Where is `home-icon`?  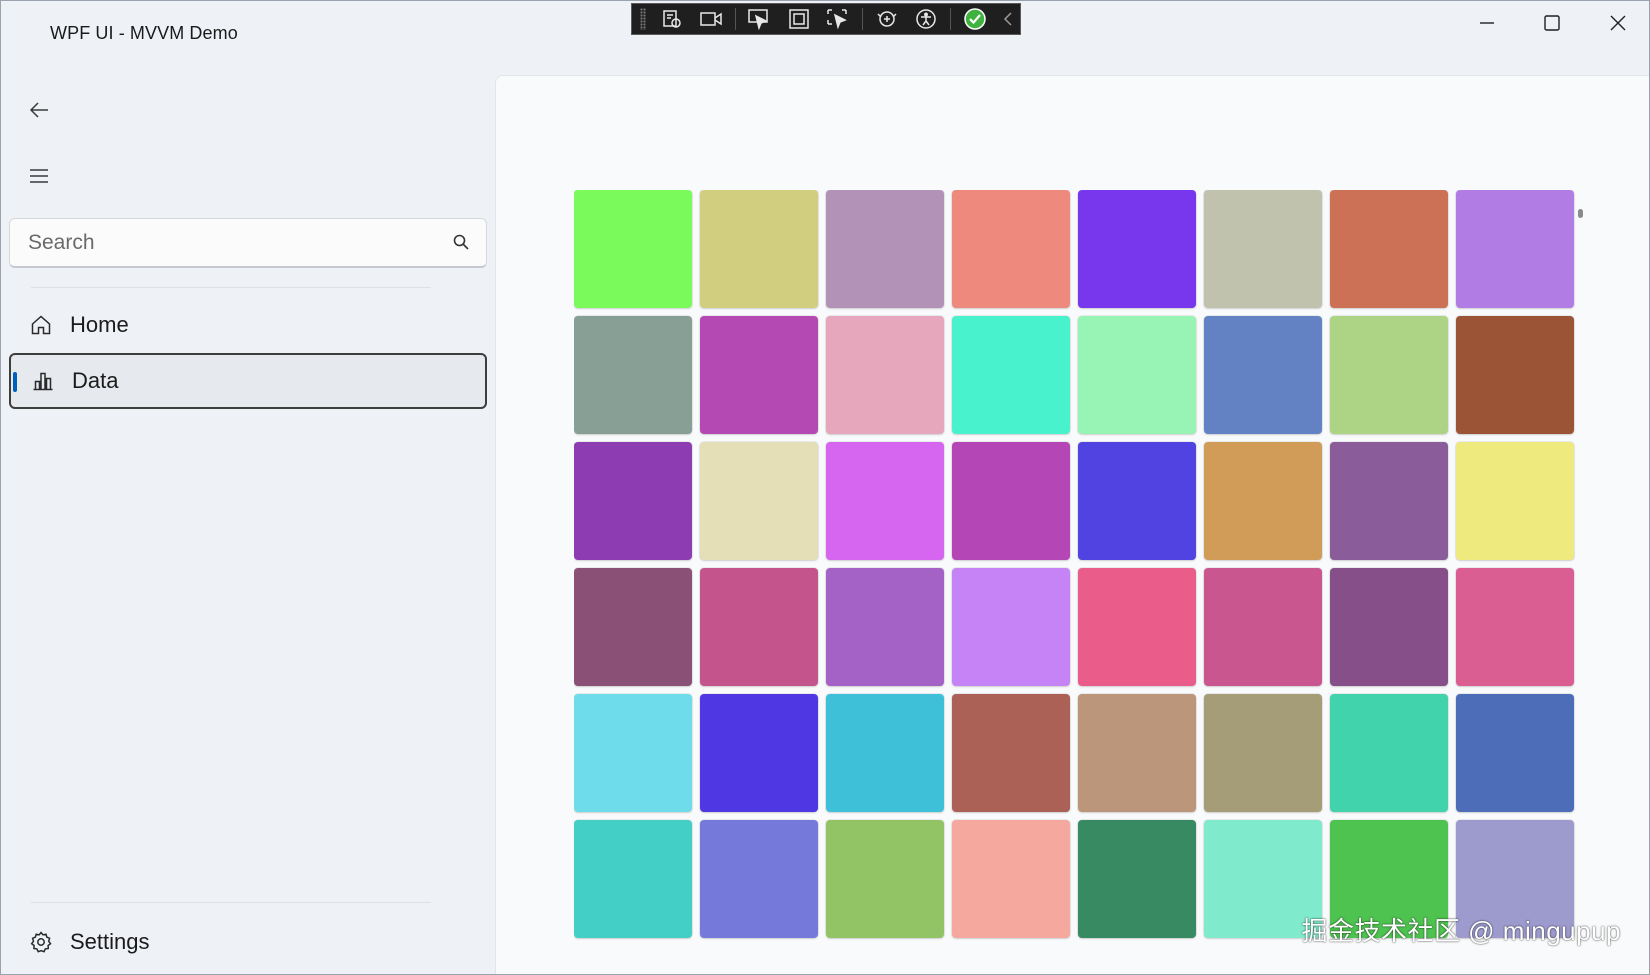
home-icon is located at coordinates (41, 325).